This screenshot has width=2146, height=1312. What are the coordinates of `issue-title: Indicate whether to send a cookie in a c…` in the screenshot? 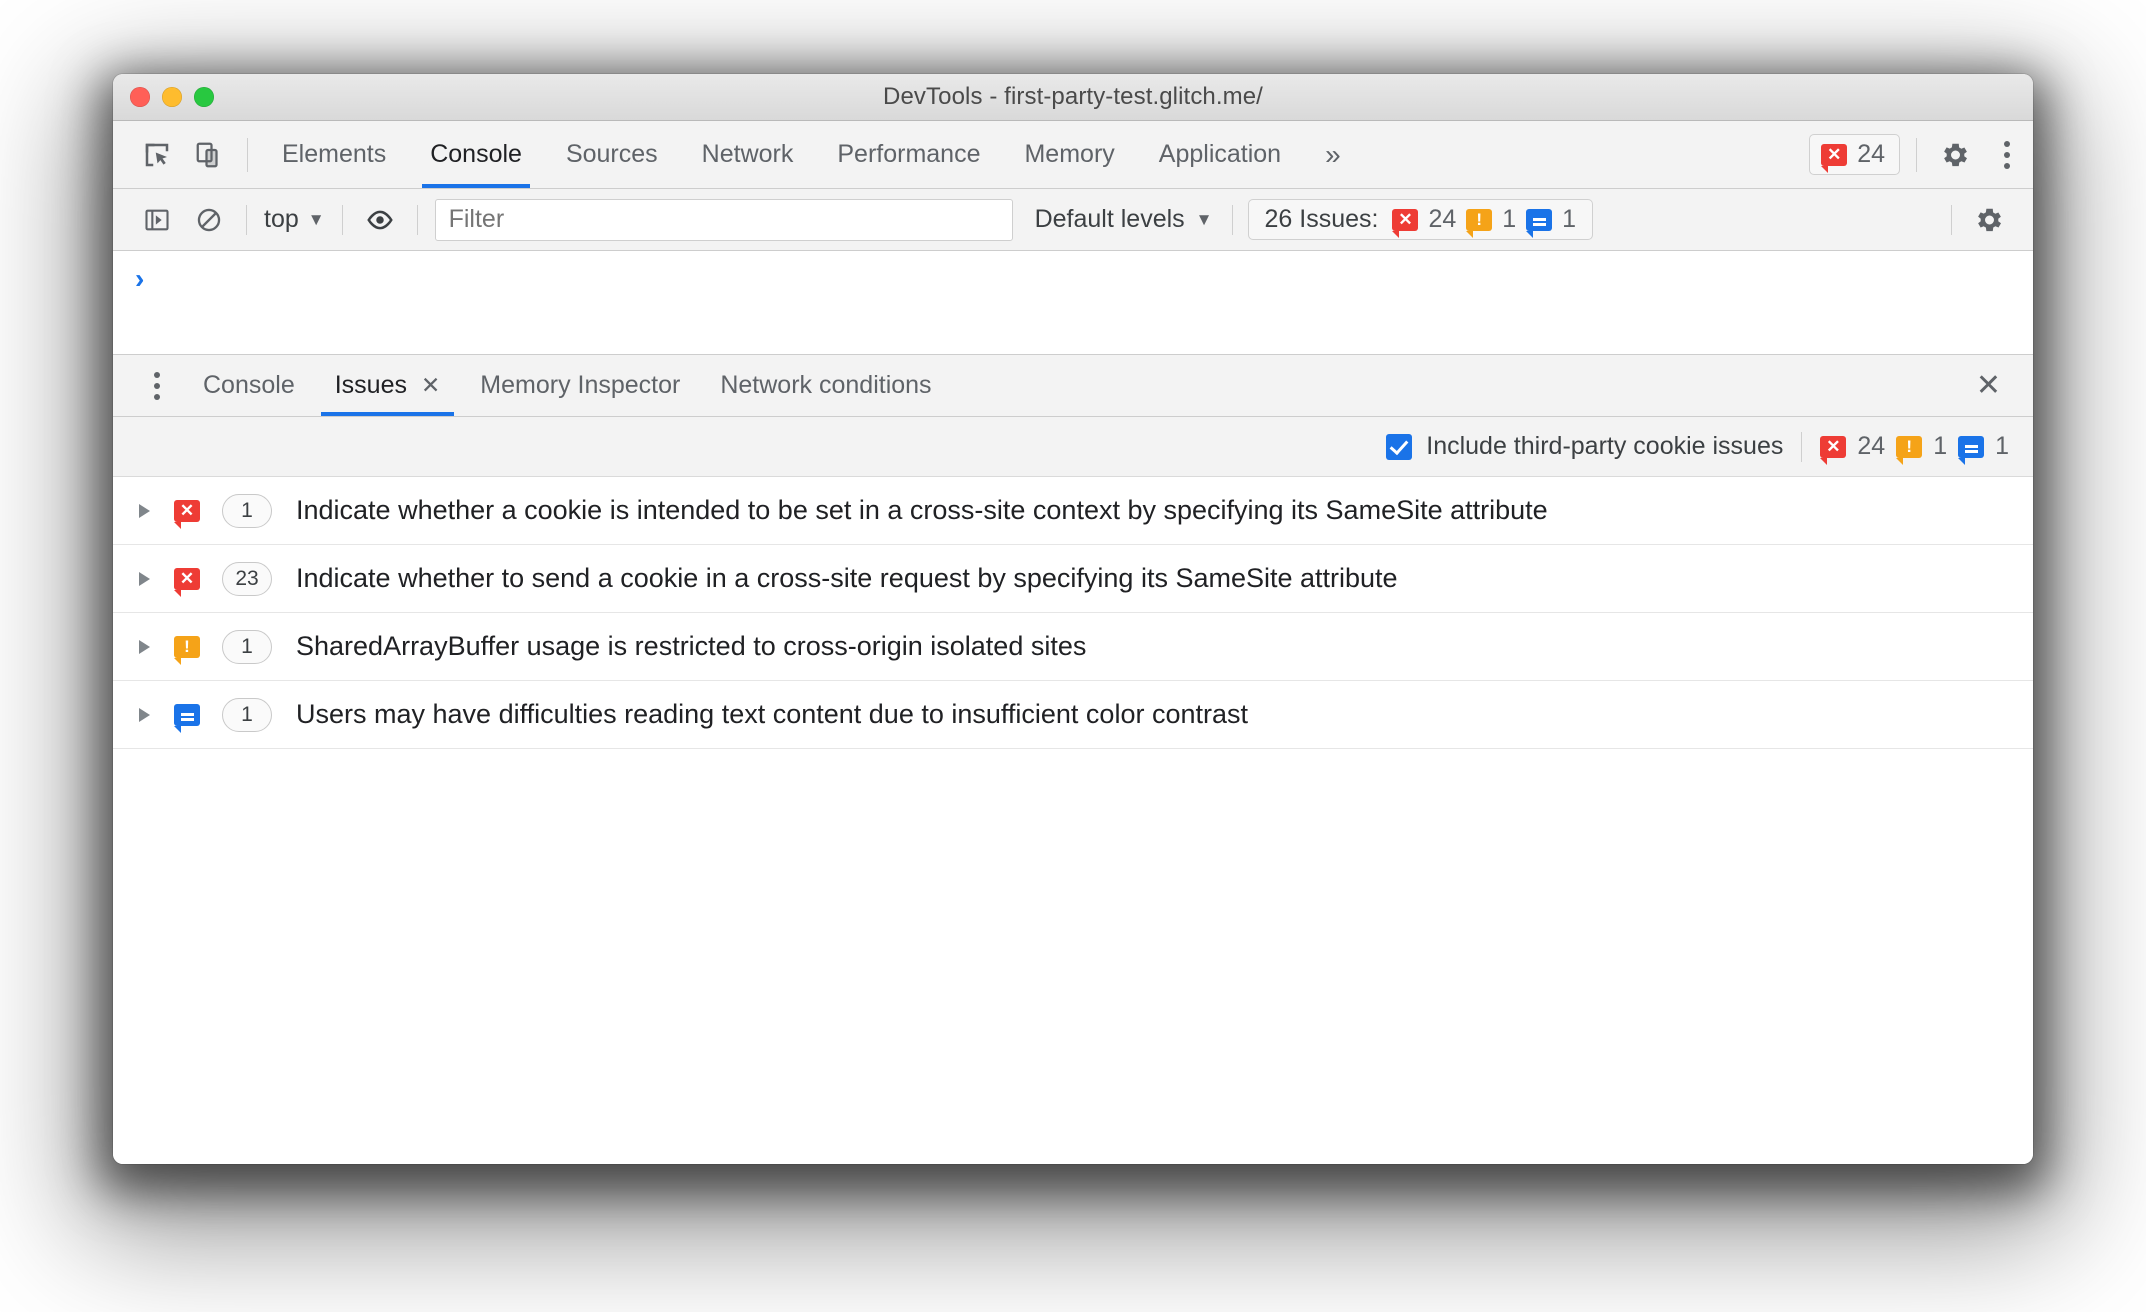 It's located at (847, 578).